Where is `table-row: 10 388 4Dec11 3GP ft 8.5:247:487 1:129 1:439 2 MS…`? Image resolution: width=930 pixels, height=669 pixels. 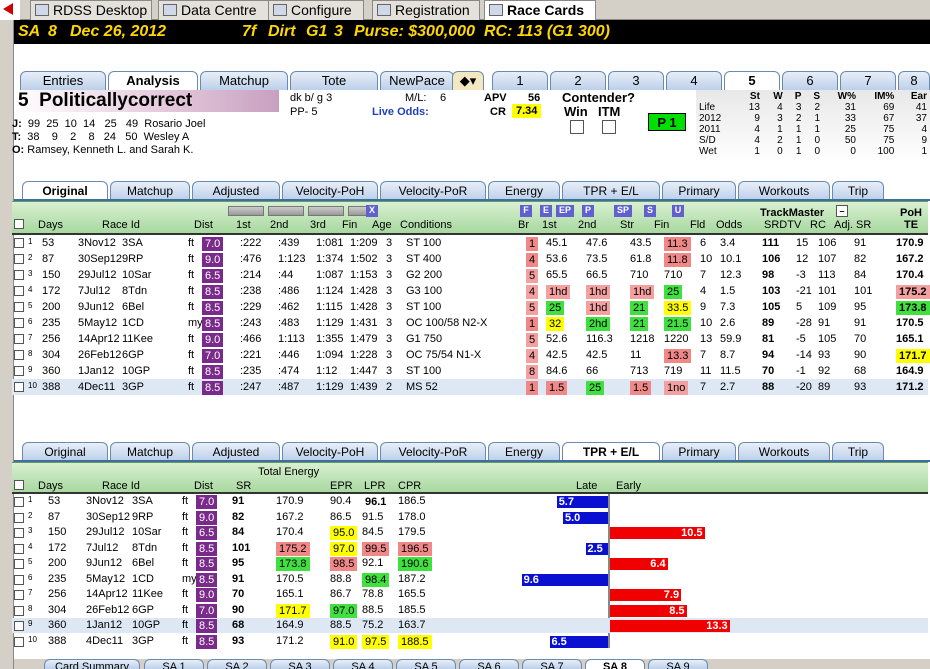 table-row: 10 388 4Dec11 3GP ft 8.5:247:487 1:129 1:439 2 MS… is located at coordinates (470, 387).